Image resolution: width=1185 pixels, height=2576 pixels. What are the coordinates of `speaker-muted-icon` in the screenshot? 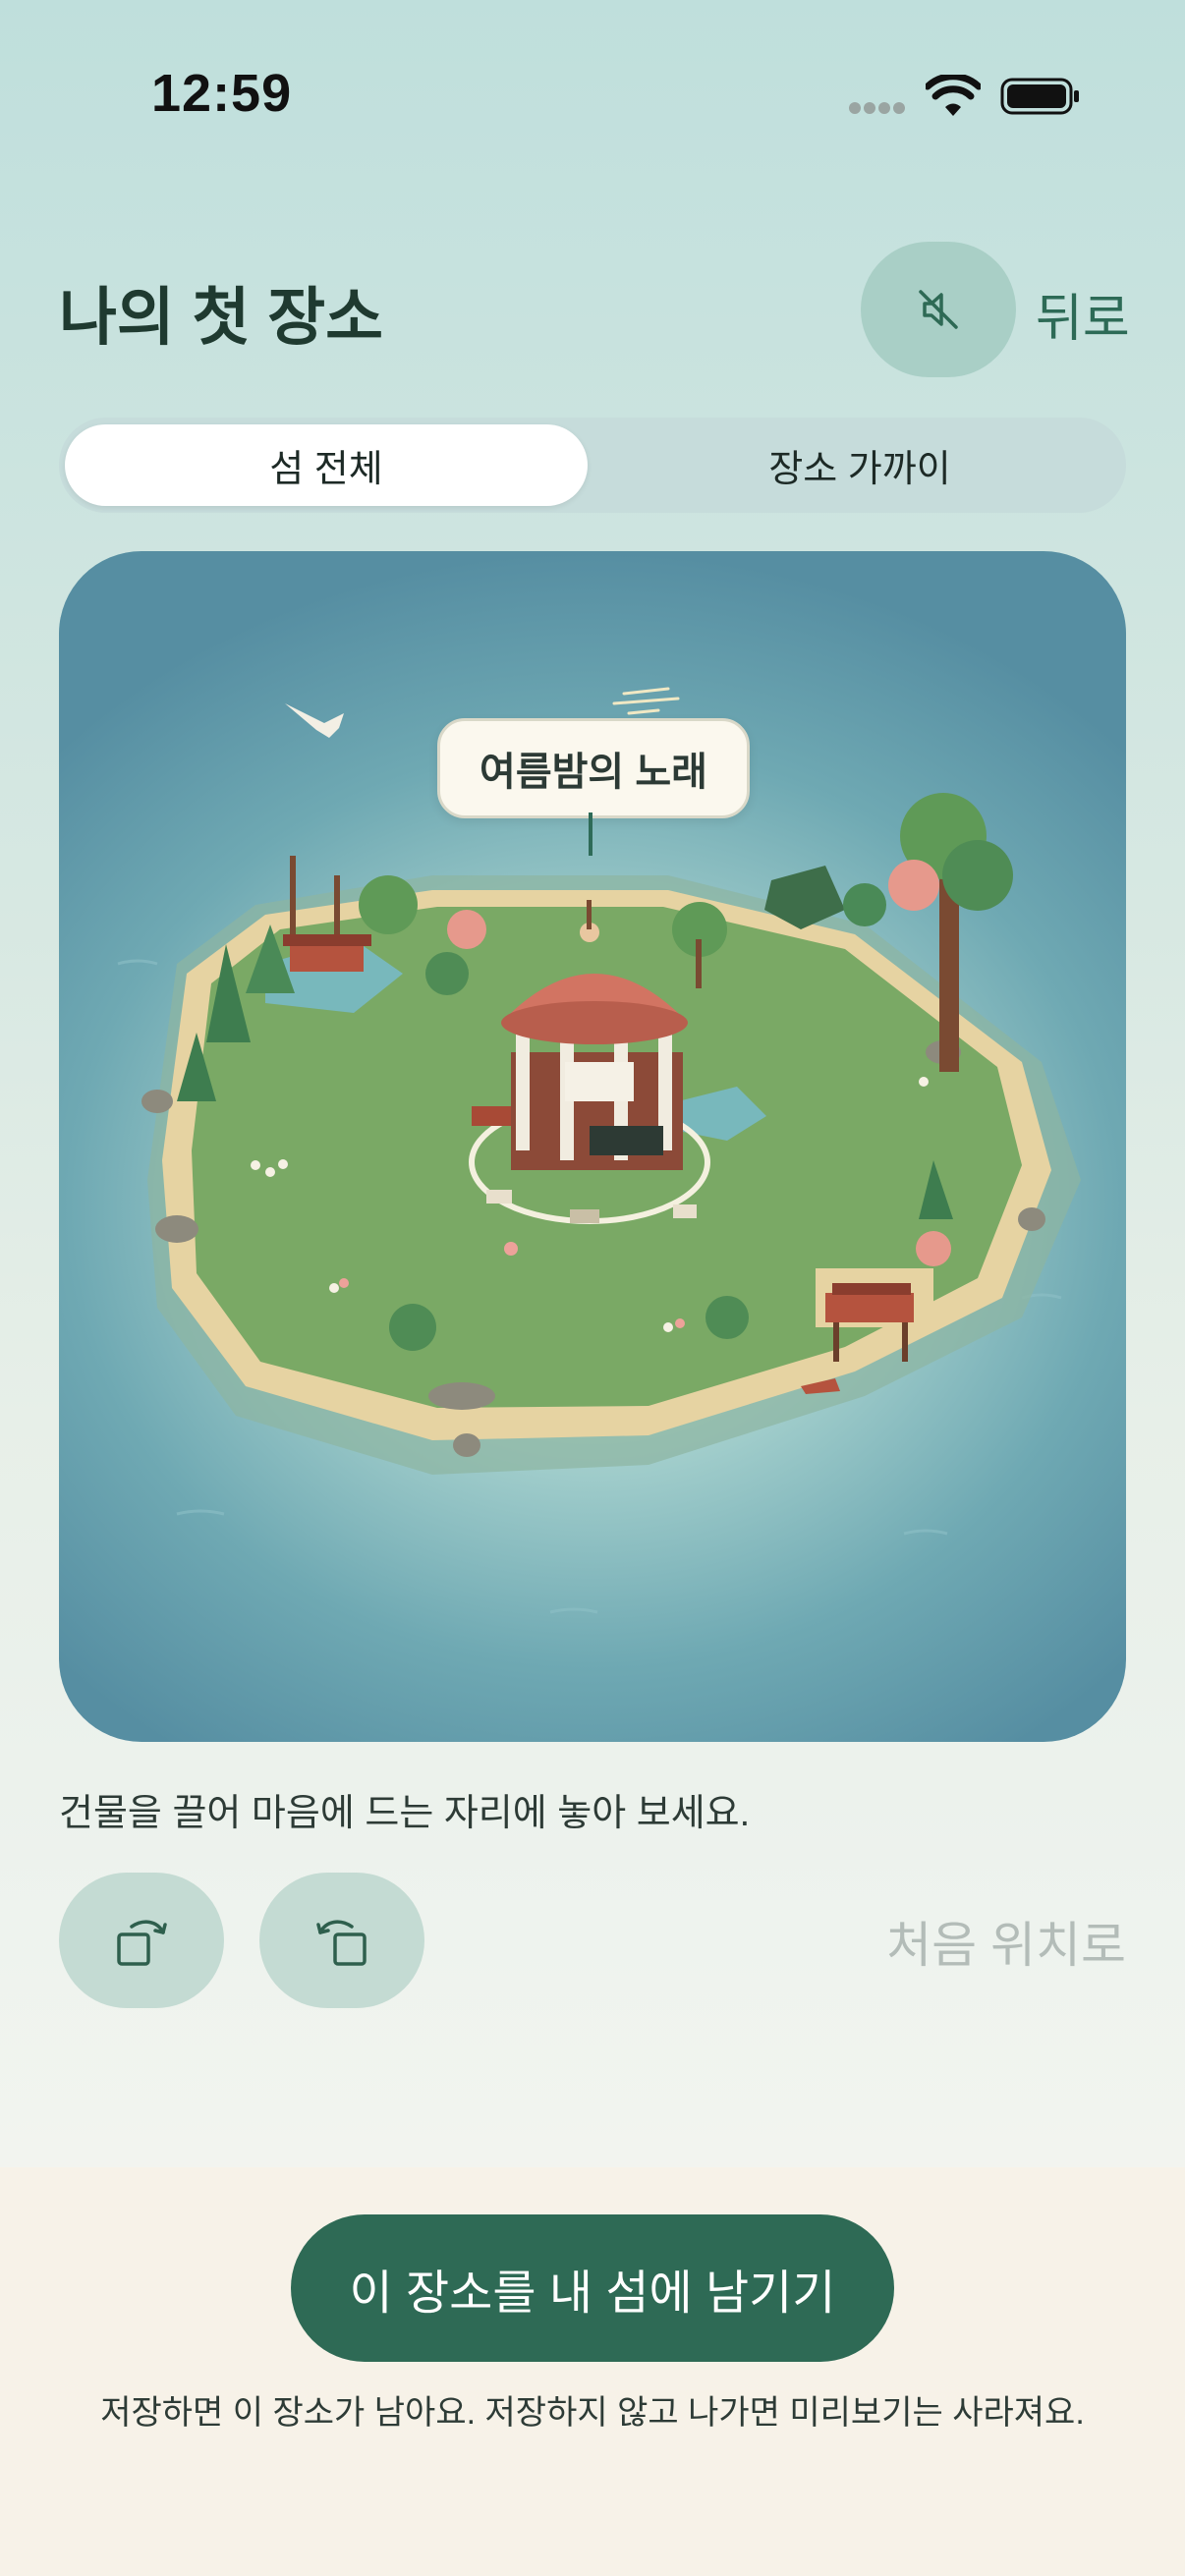 It's located at (939, 309).